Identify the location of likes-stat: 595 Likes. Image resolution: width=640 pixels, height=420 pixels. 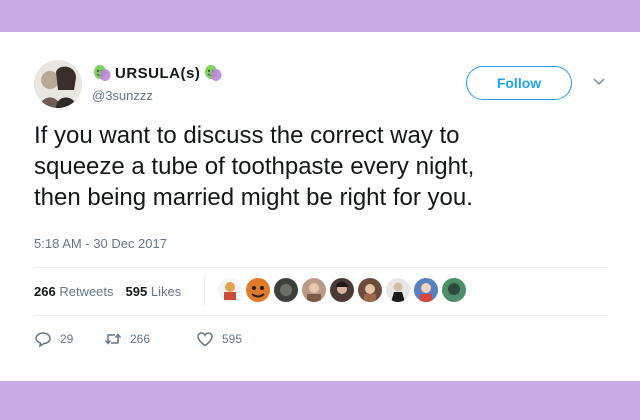
(154, 291).